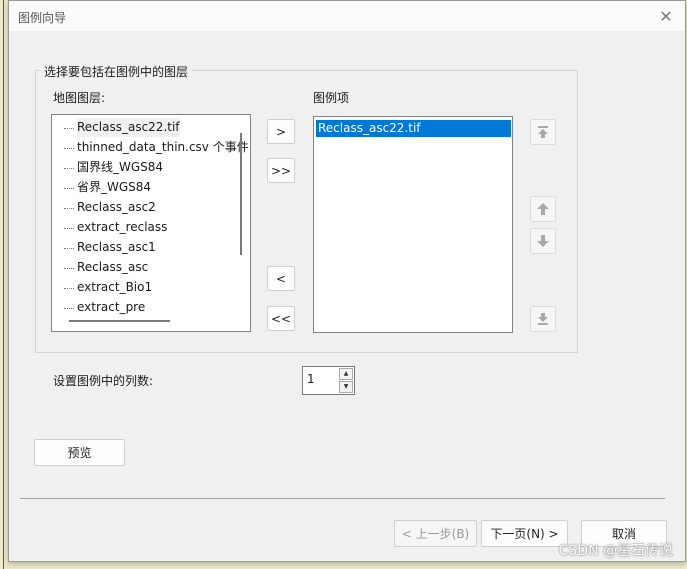 Image resolution: width=687 pixels, height=569 pixels. What do you see at coordinates (79, 452) in the screenshot?
I see `preview-button: 预览` at bounding box center [79, 452].